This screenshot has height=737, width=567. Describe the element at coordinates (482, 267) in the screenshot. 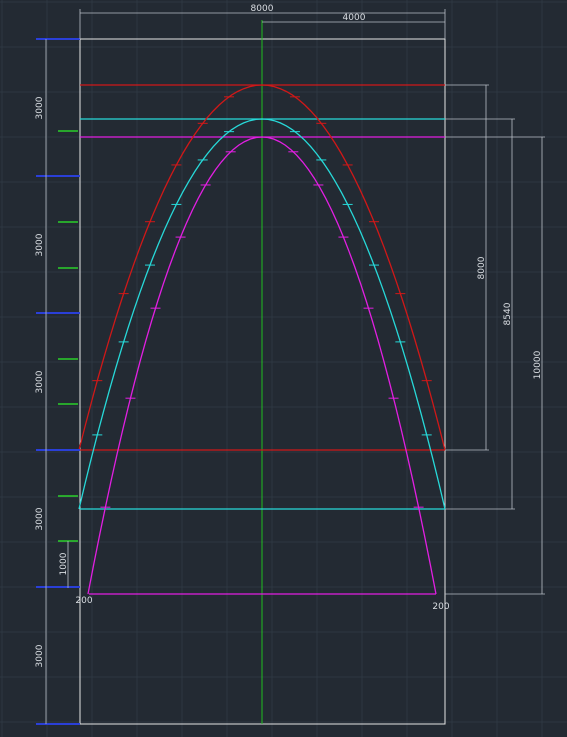

I see `dim-label-right-1: 8000` at that location.